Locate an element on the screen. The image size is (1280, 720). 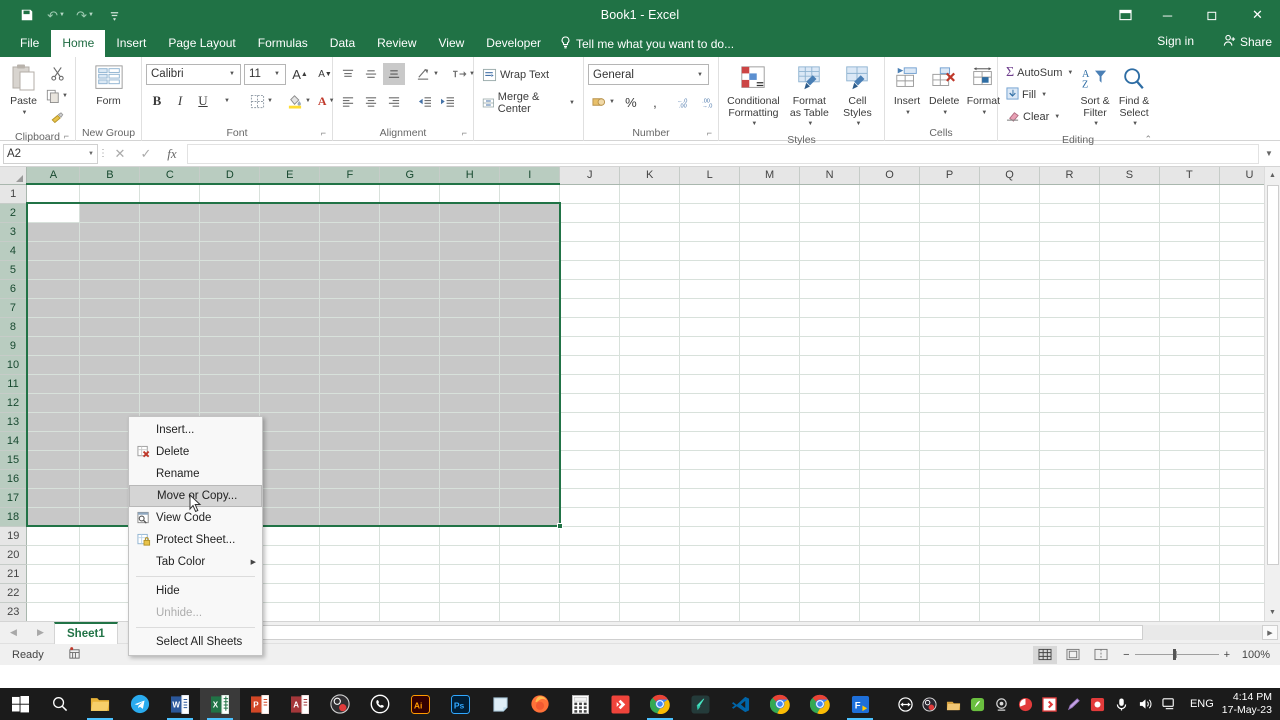
cell-K18 is located at coordinates (650, 517).